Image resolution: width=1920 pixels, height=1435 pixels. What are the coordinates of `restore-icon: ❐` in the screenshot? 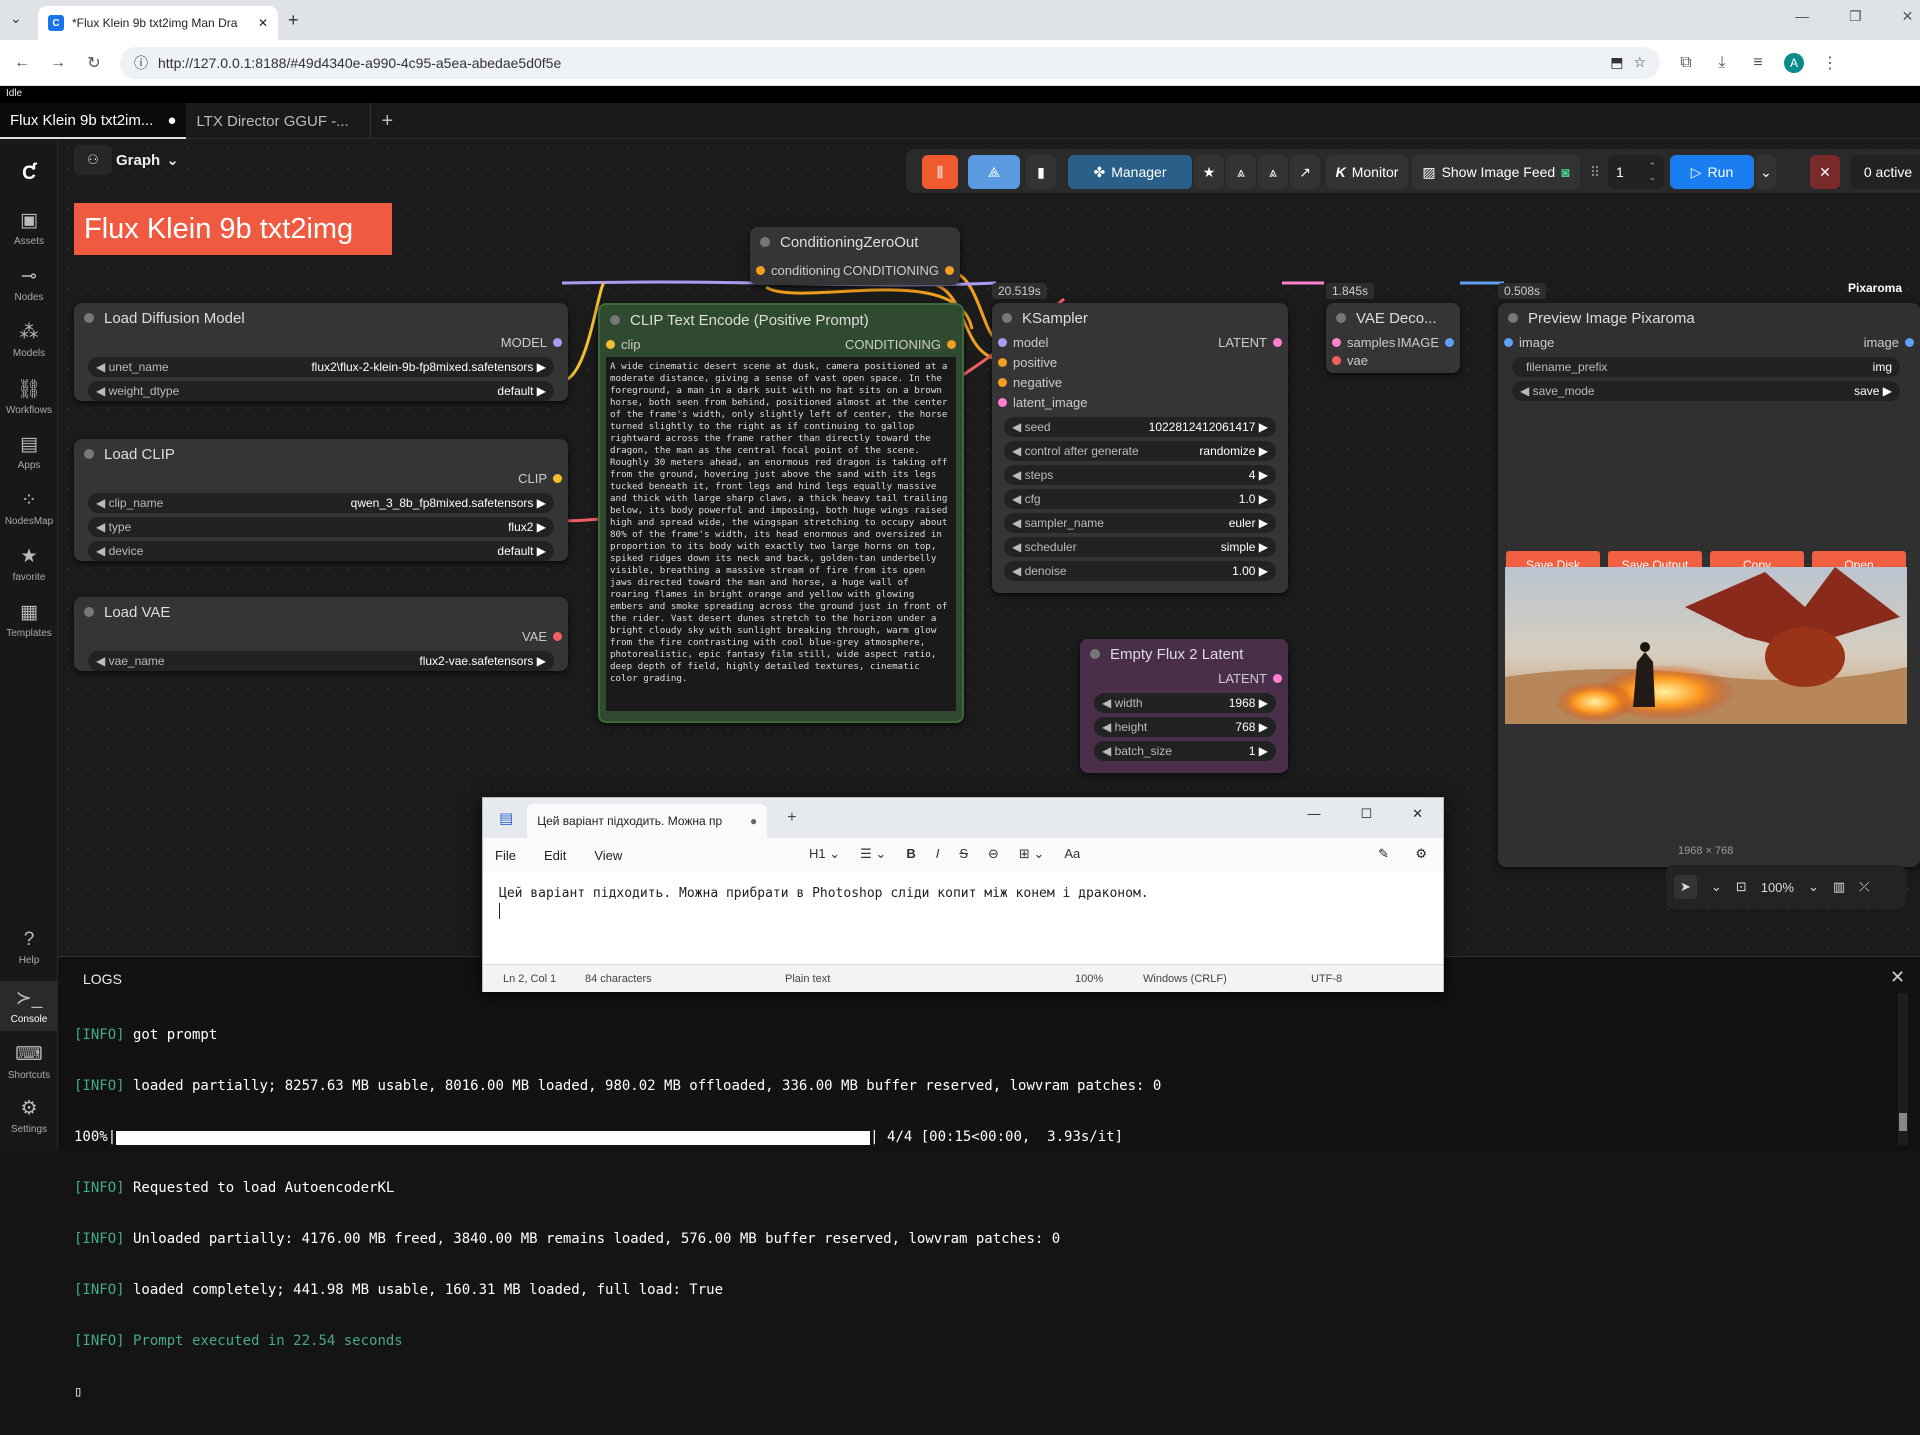 It's located at (1855, 16).